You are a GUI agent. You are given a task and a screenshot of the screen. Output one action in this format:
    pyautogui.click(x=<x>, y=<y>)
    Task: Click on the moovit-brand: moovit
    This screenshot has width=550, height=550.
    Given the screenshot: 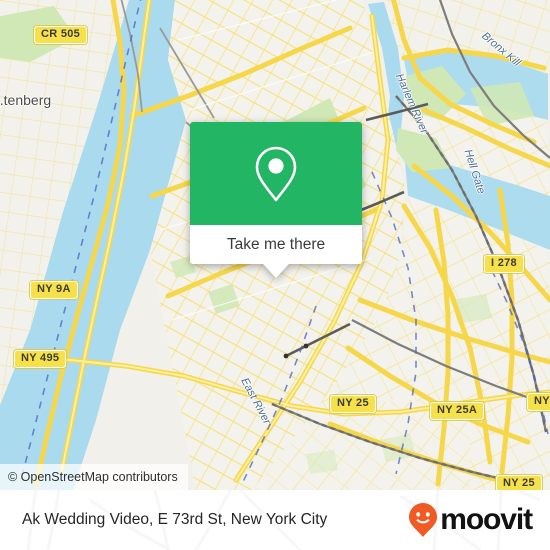 What is the action you would take?
    pyautogui.click(x=470, y=520)
    